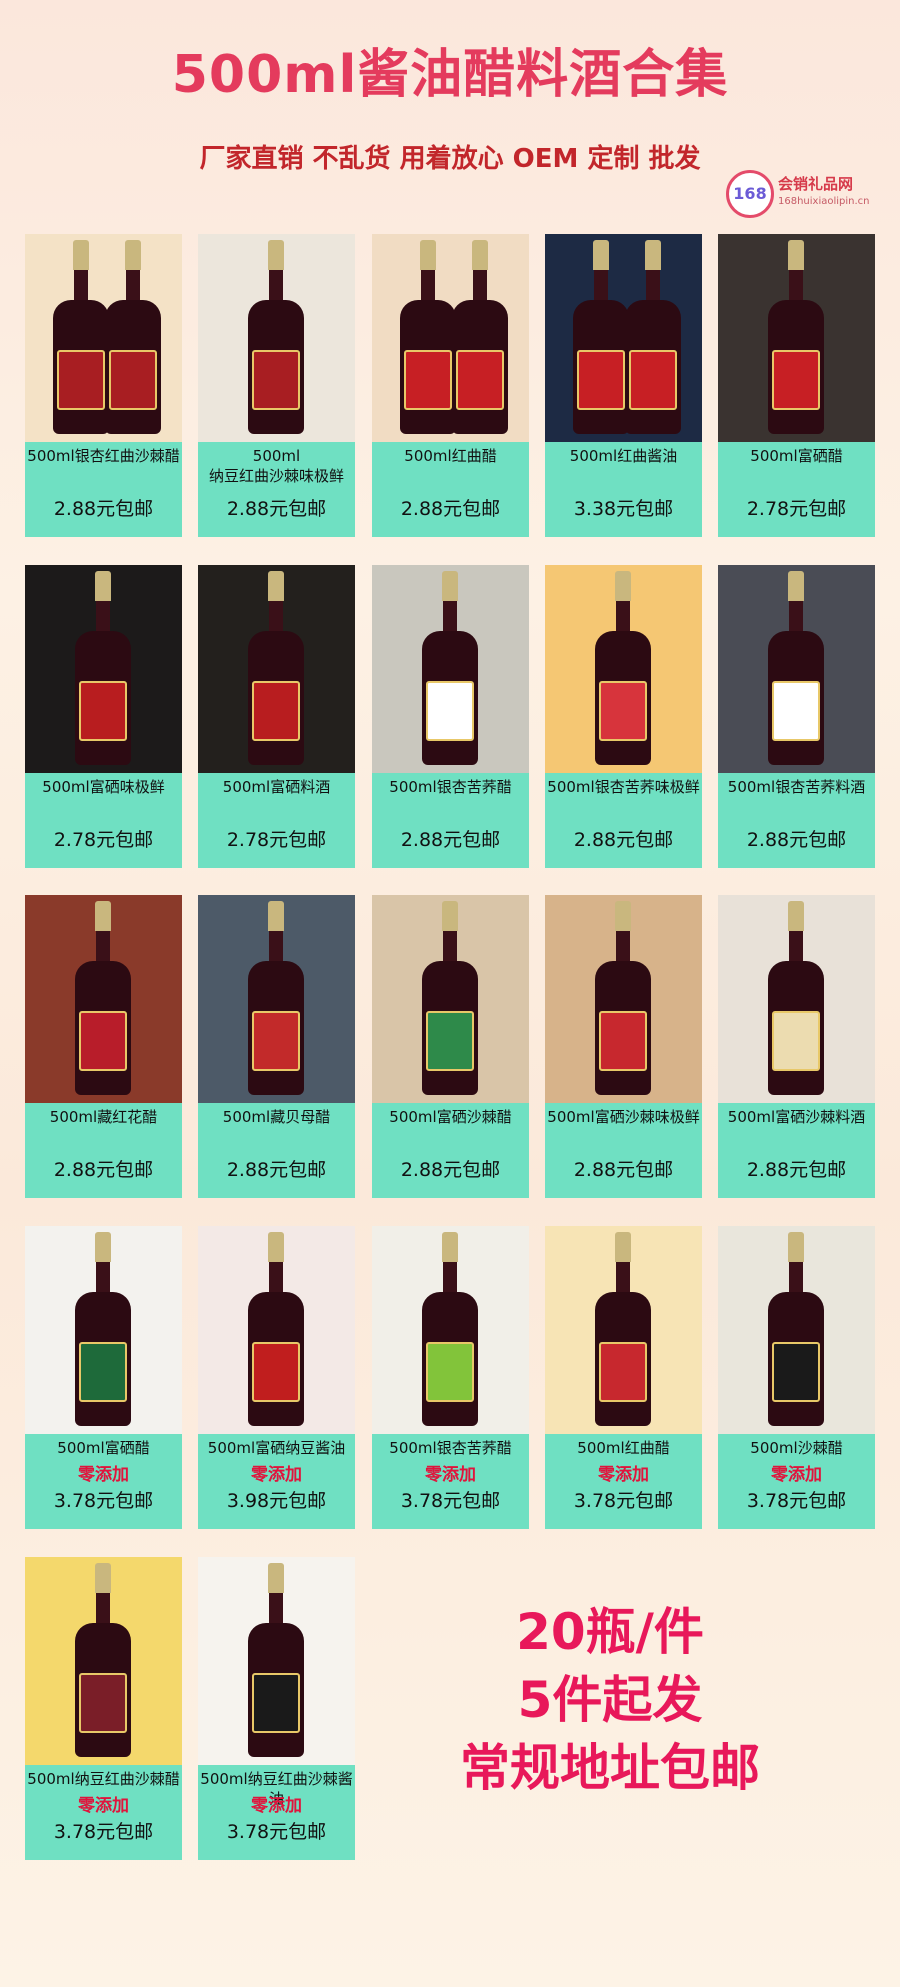 Image resolution: width=900 pixels, height=1987 pixels. What do you see at coordinates (276, 1377) in the screenshot?
I see `product-card: 500ml富硒纳豆酱油 零添加 3.98元包邮` at bounding box center [276, 1377].